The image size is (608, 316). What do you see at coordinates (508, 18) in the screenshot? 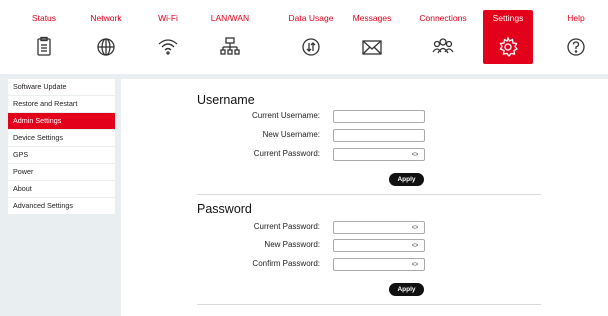
I see `tab-settings-label: Settings` at bounding box center [508, 18].